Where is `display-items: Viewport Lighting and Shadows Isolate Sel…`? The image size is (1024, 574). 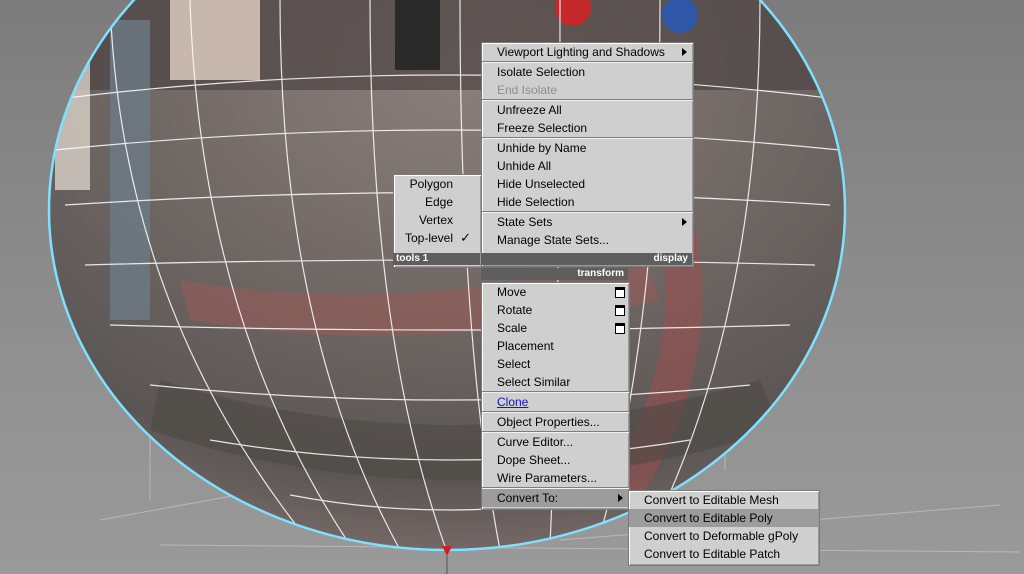
display-items: Viewport Lighting and Shadows Isolate Sel… is located at coordinates (587, 146).